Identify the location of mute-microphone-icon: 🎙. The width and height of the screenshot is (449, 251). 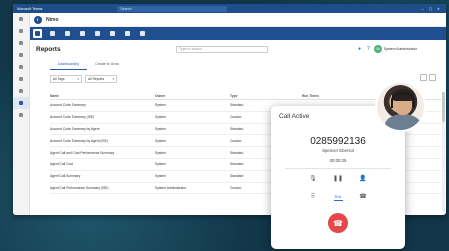
(313, 178).